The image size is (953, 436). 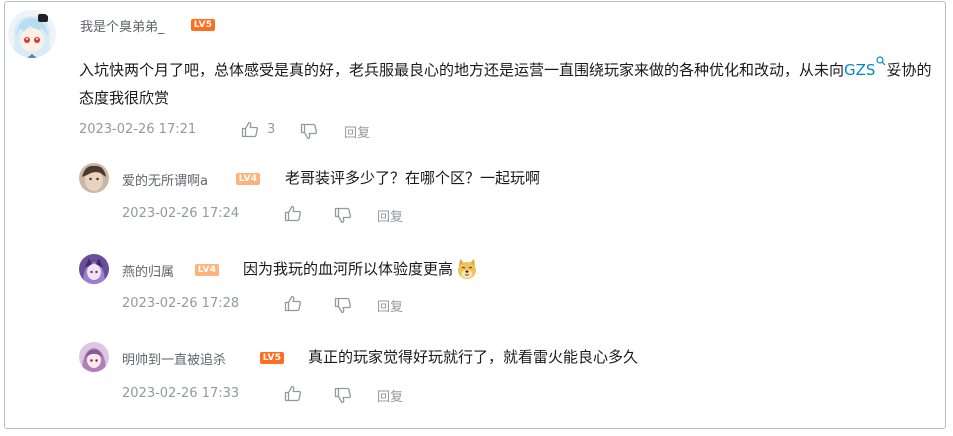 I want to click on like-count: 3, so click(x=271, y=129).